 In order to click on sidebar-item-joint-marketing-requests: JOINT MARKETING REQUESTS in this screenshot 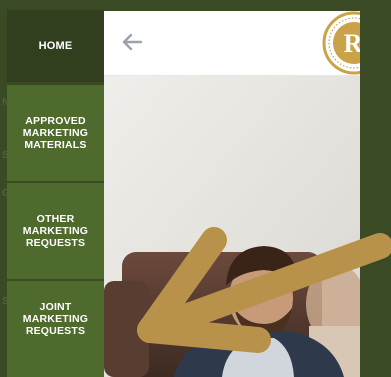, I will do `click(55, 329)`.